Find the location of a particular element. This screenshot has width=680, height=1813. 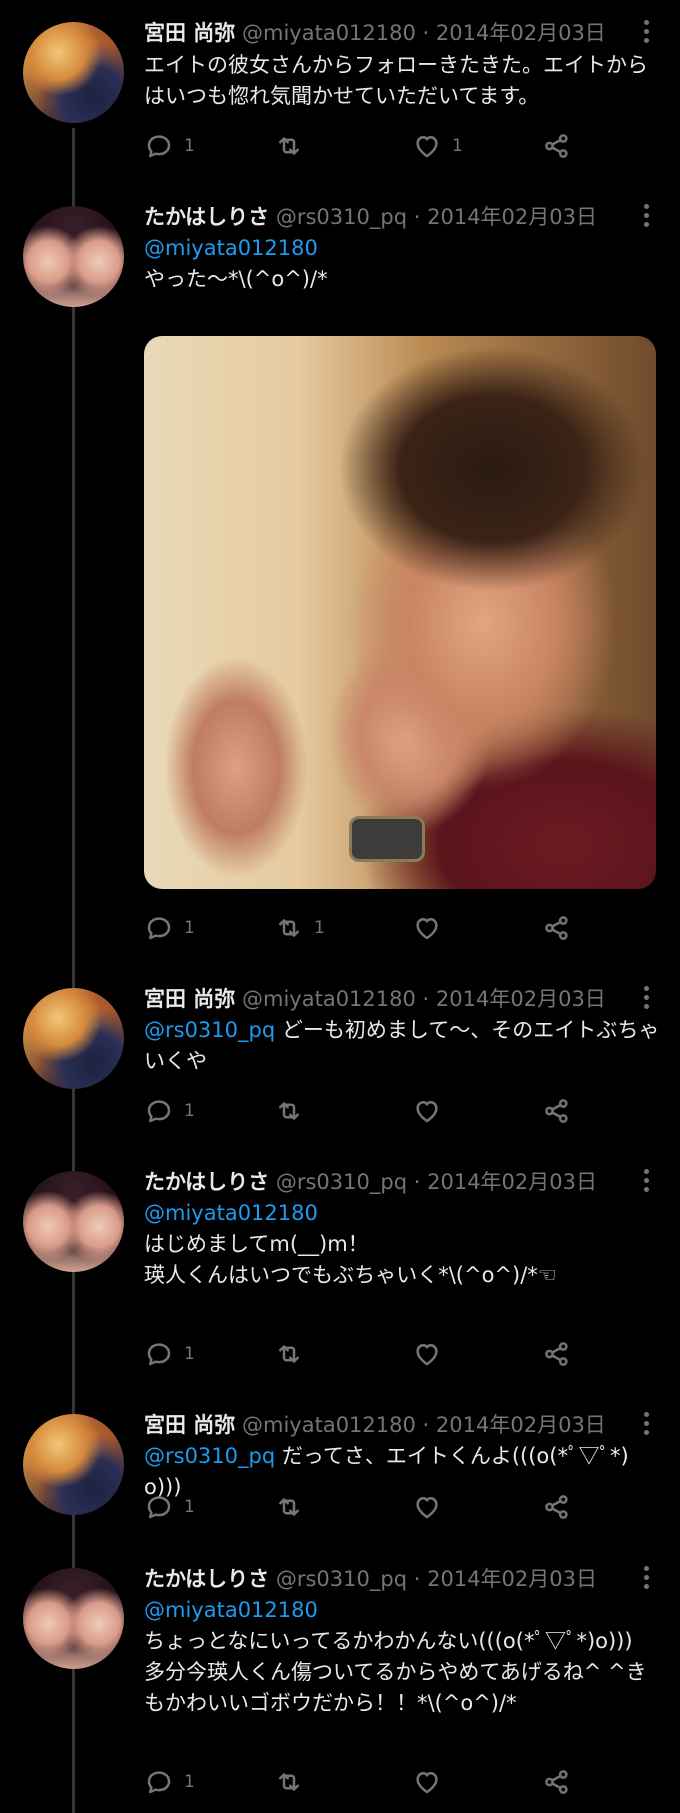

like-button: 1 is located at coordinates (437, 146).